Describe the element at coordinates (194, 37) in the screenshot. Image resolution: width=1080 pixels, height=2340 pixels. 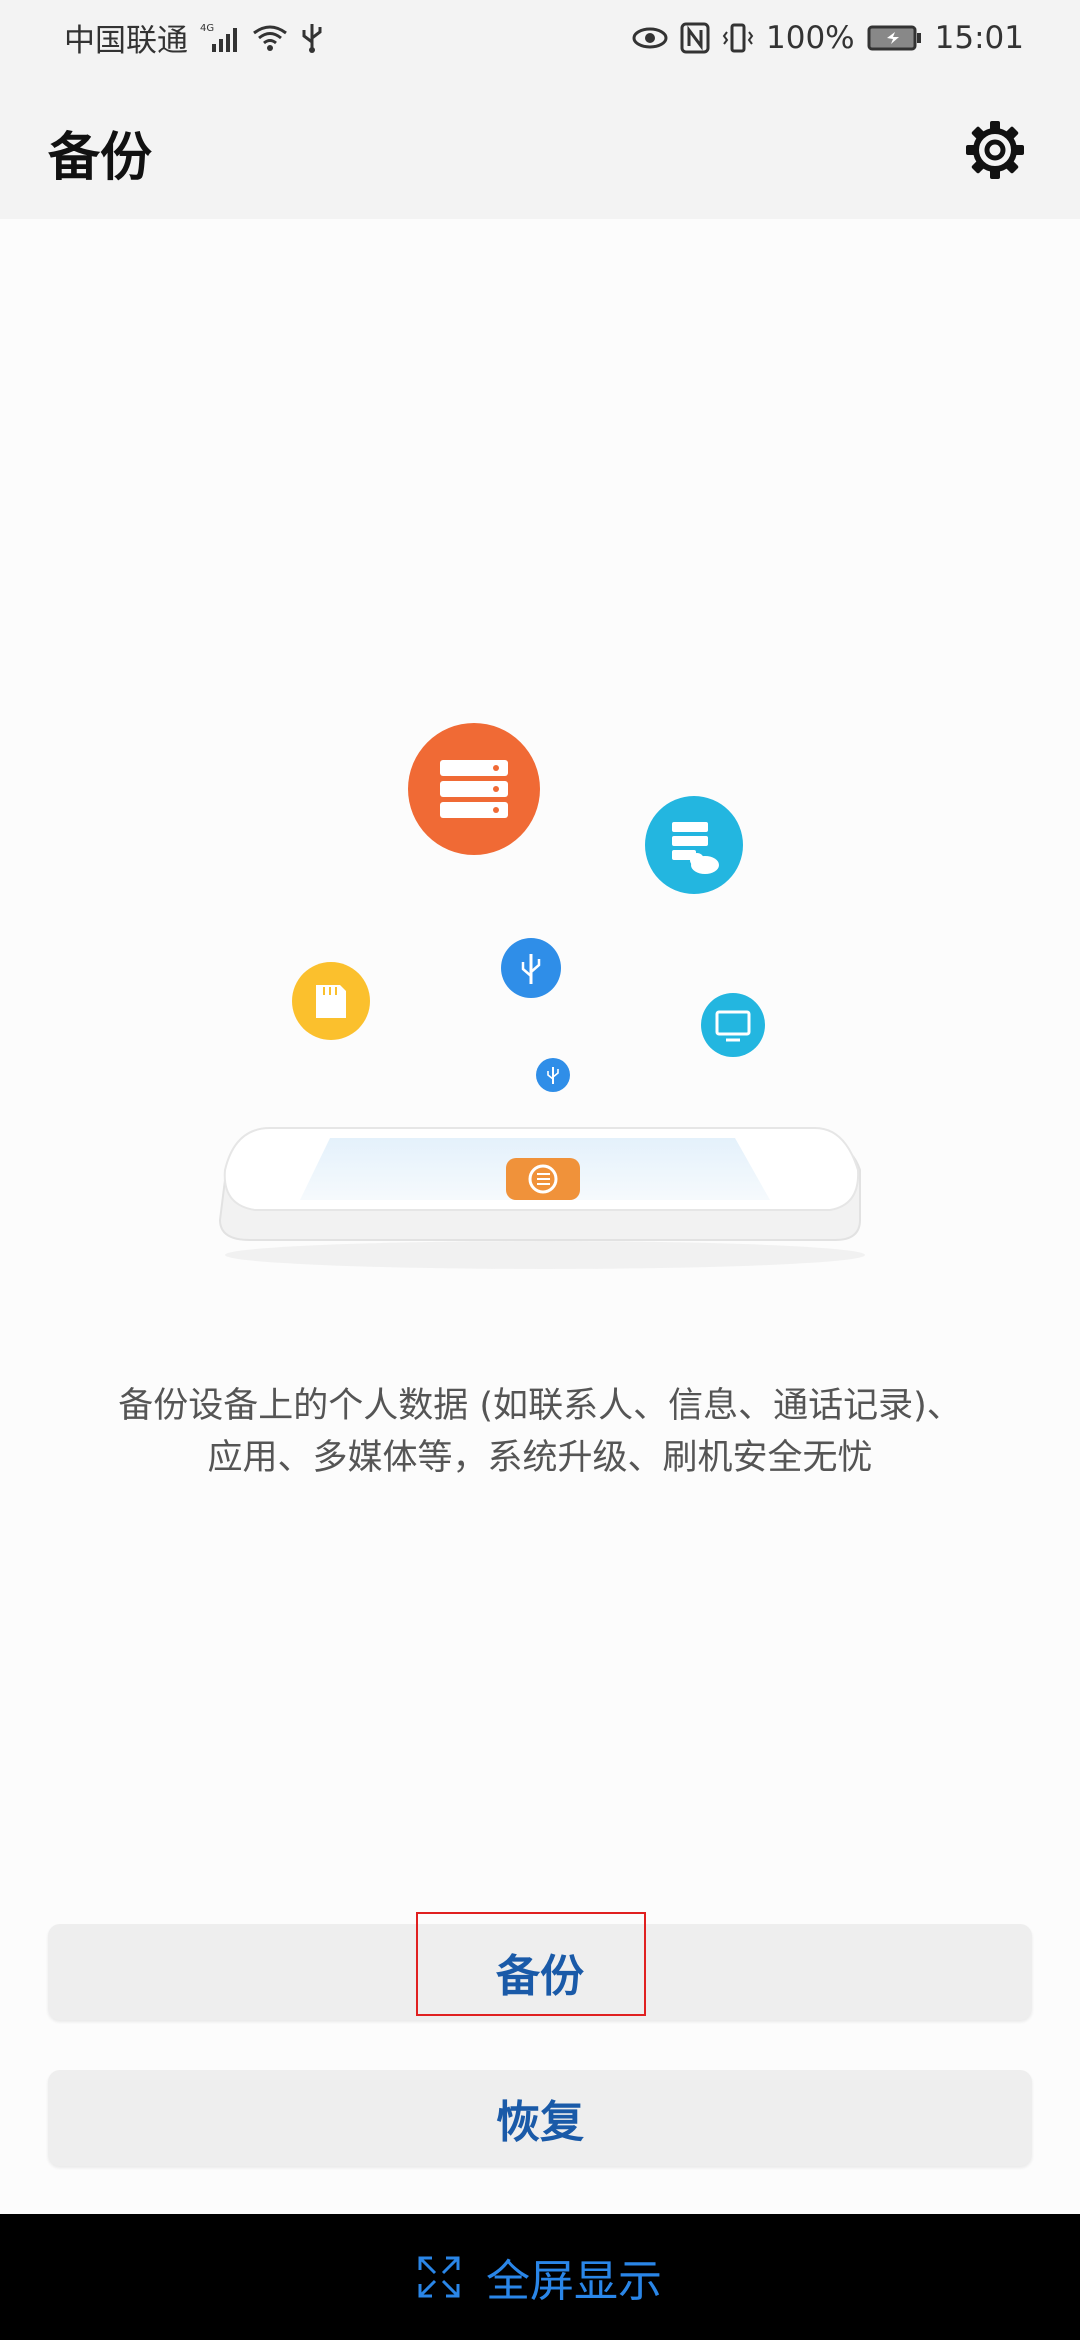
I see `status-left: 中国联通 4G` at that location.